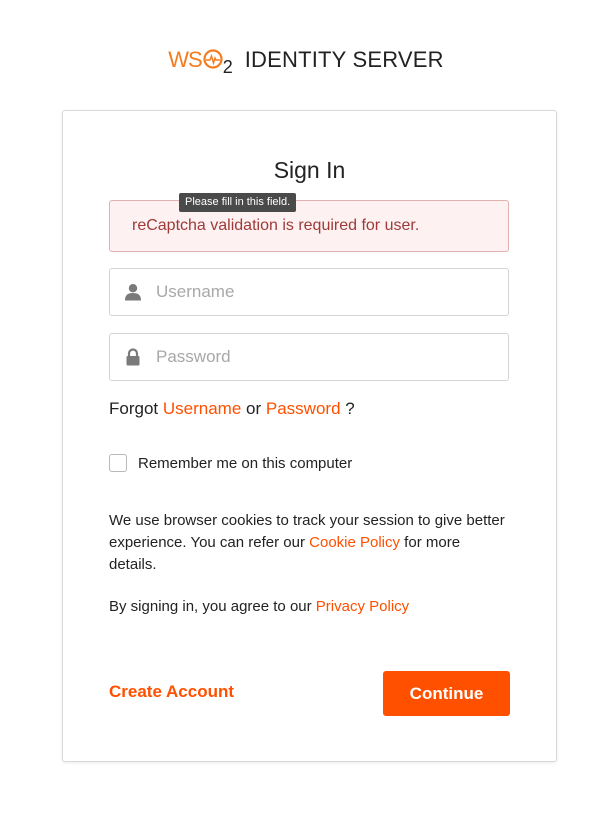  I want to click on forgot-suffix: ?, so click(350, 408).